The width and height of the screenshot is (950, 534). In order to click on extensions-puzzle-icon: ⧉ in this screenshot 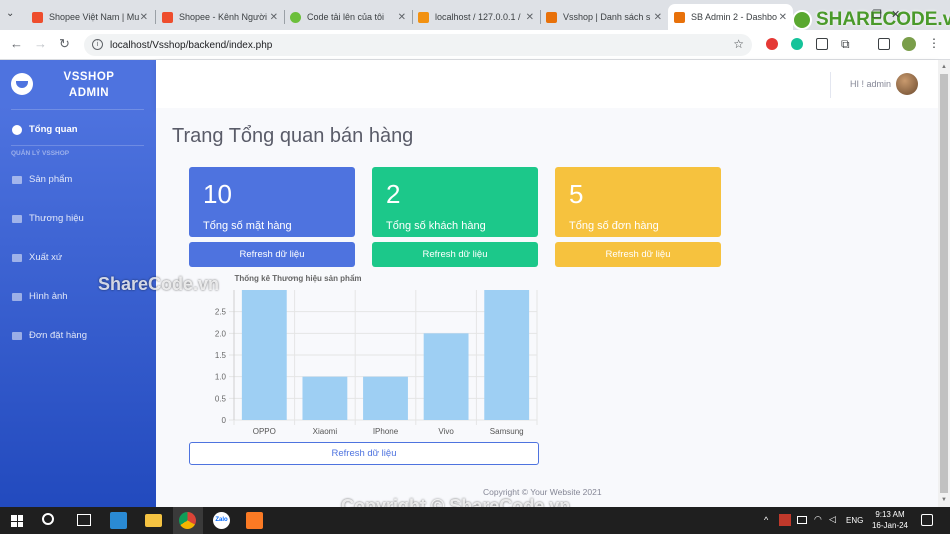, I will do `click(845, 44)`.